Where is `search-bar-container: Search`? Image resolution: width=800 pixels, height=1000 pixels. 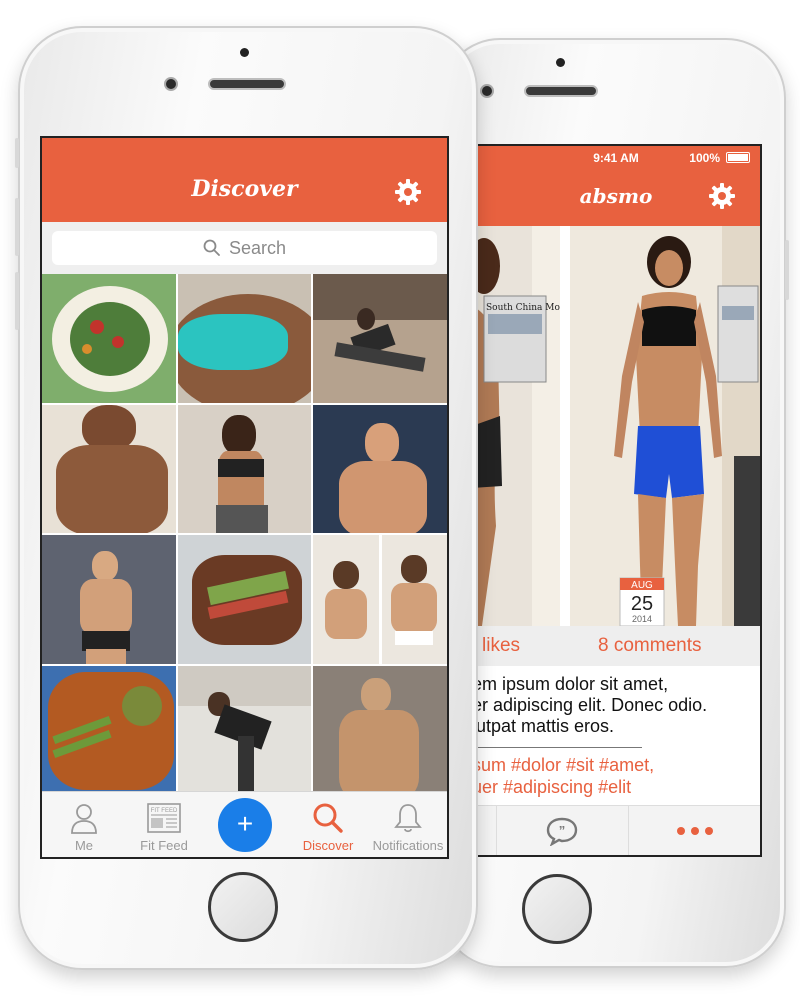 search-bar-container: Search is located at coordinates (244, 248).